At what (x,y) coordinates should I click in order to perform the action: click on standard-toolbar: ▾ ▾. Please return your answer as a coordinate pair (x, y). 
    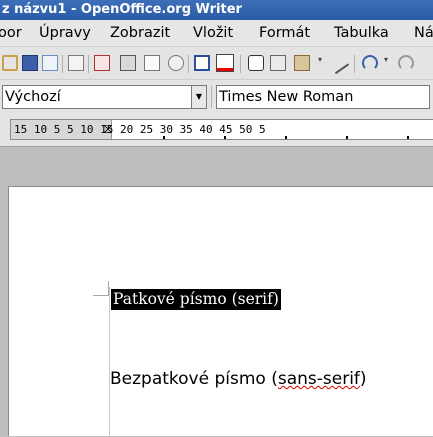
    Looking at the image, I should click on (216, 63).